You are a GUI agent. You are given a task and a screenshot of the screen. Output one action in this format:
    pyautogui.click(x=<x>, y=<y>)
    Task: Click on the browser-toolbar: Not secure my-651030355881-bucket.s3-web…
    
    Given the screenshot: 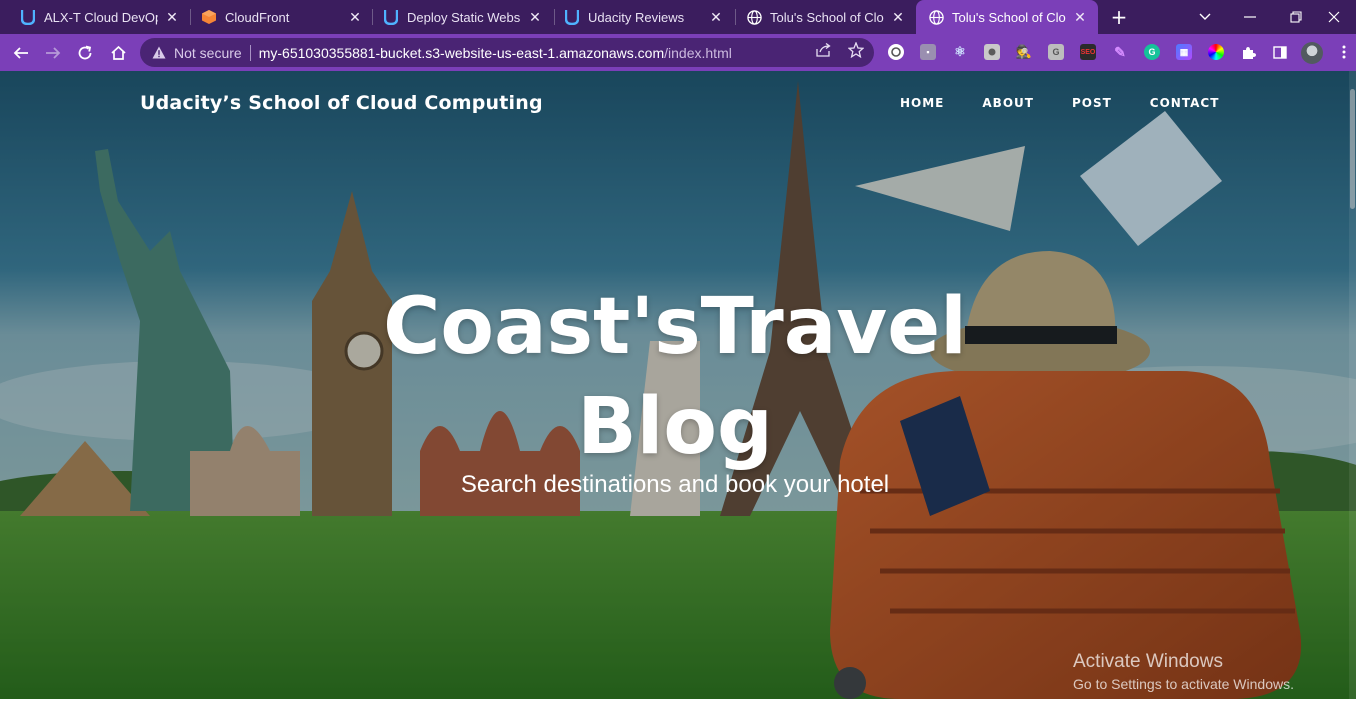 What is the action you would take?
    pyautogui.click(x=678, y=52)
    